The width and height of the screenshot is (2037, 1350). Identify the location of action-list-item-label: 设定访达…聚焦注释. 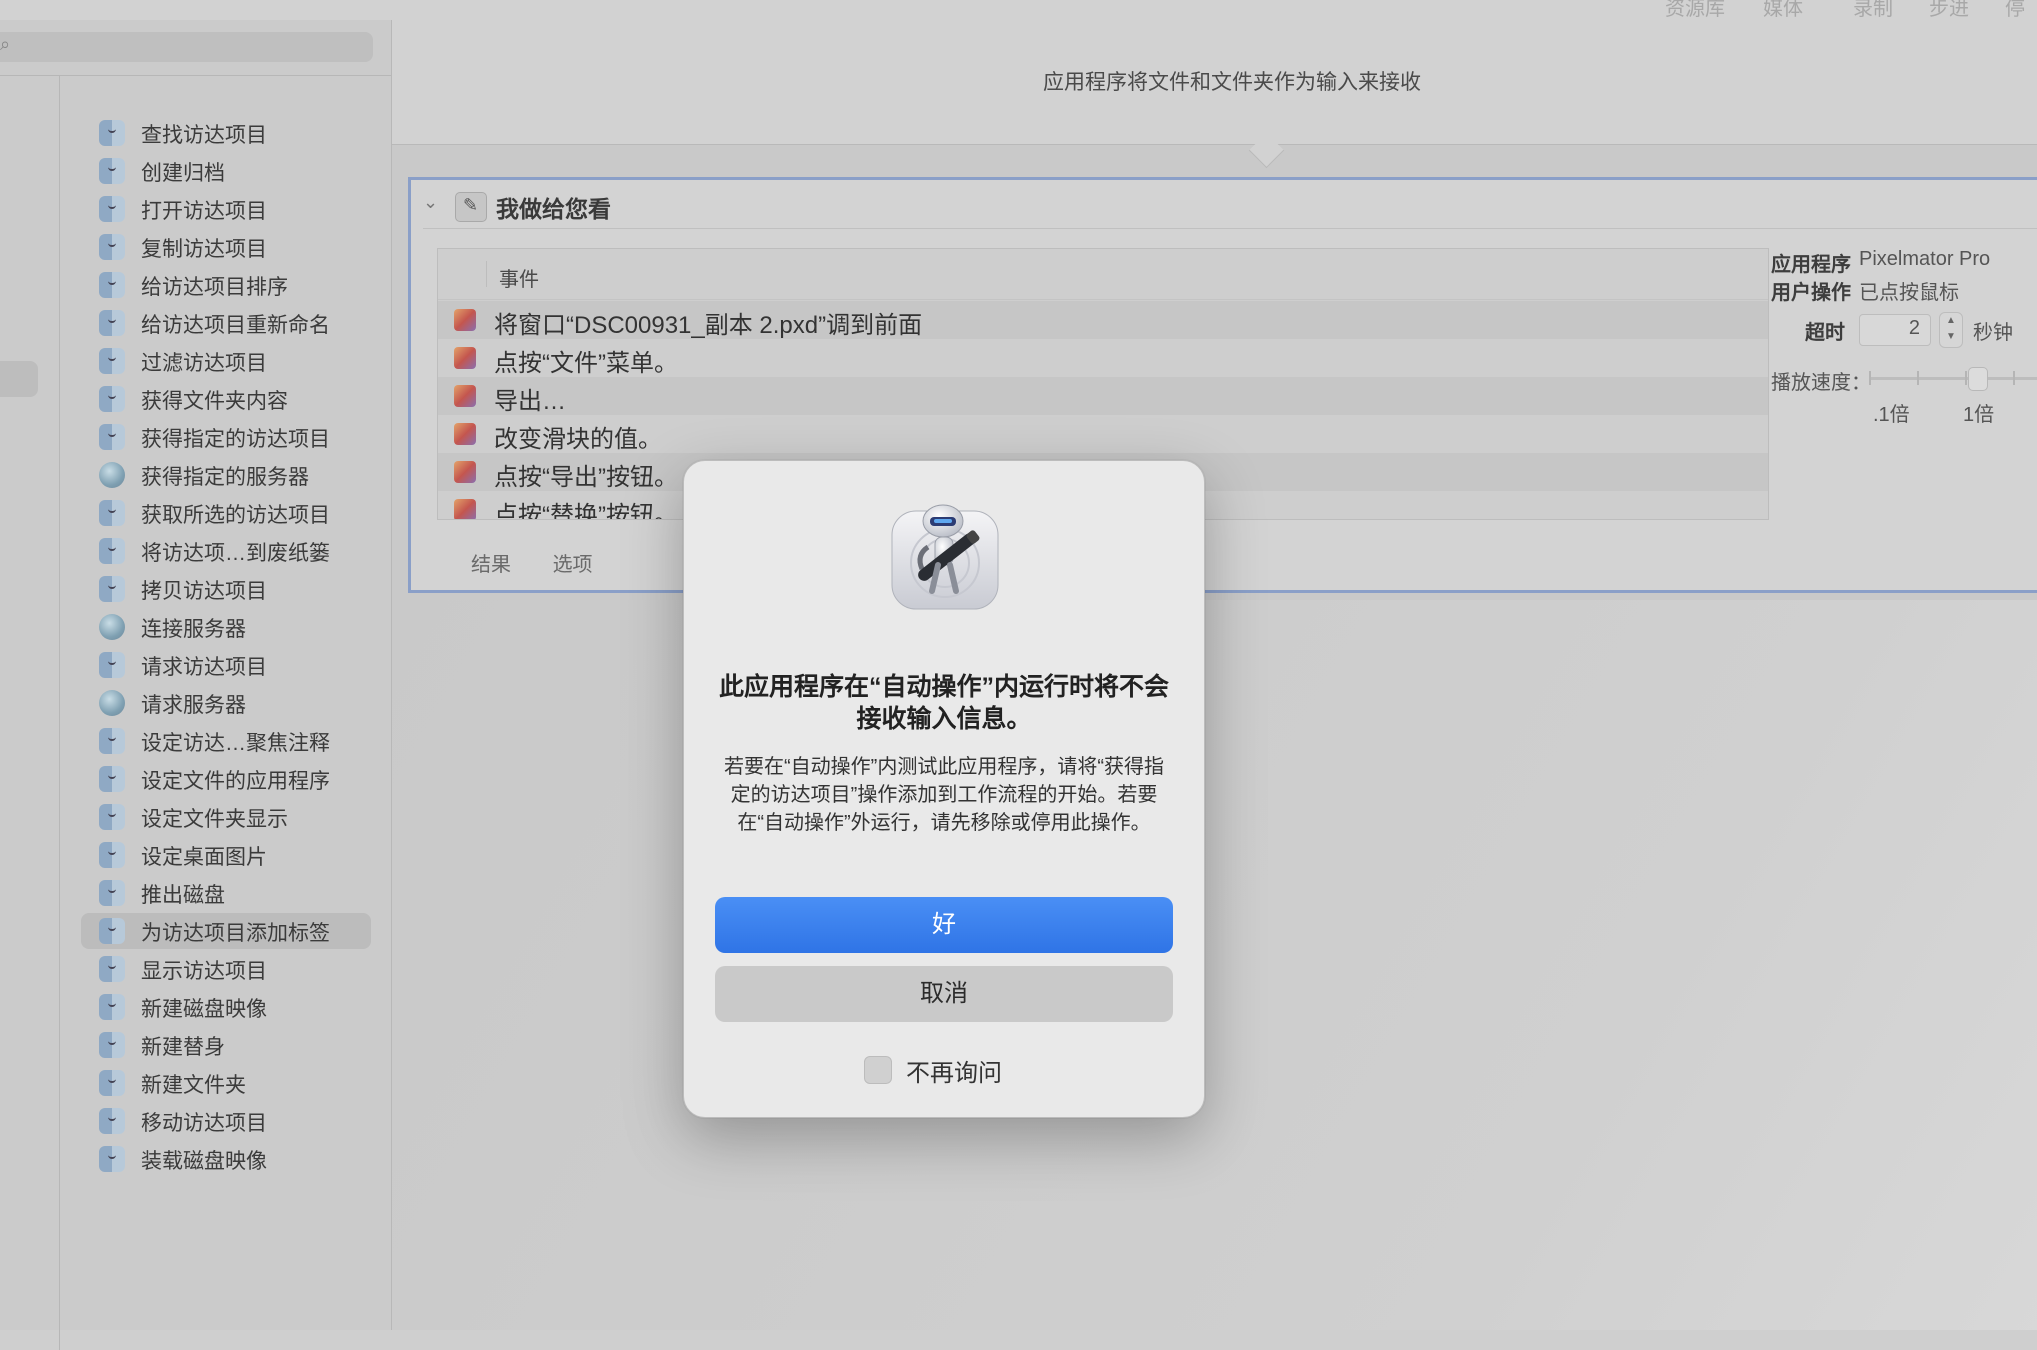
(235, 742).